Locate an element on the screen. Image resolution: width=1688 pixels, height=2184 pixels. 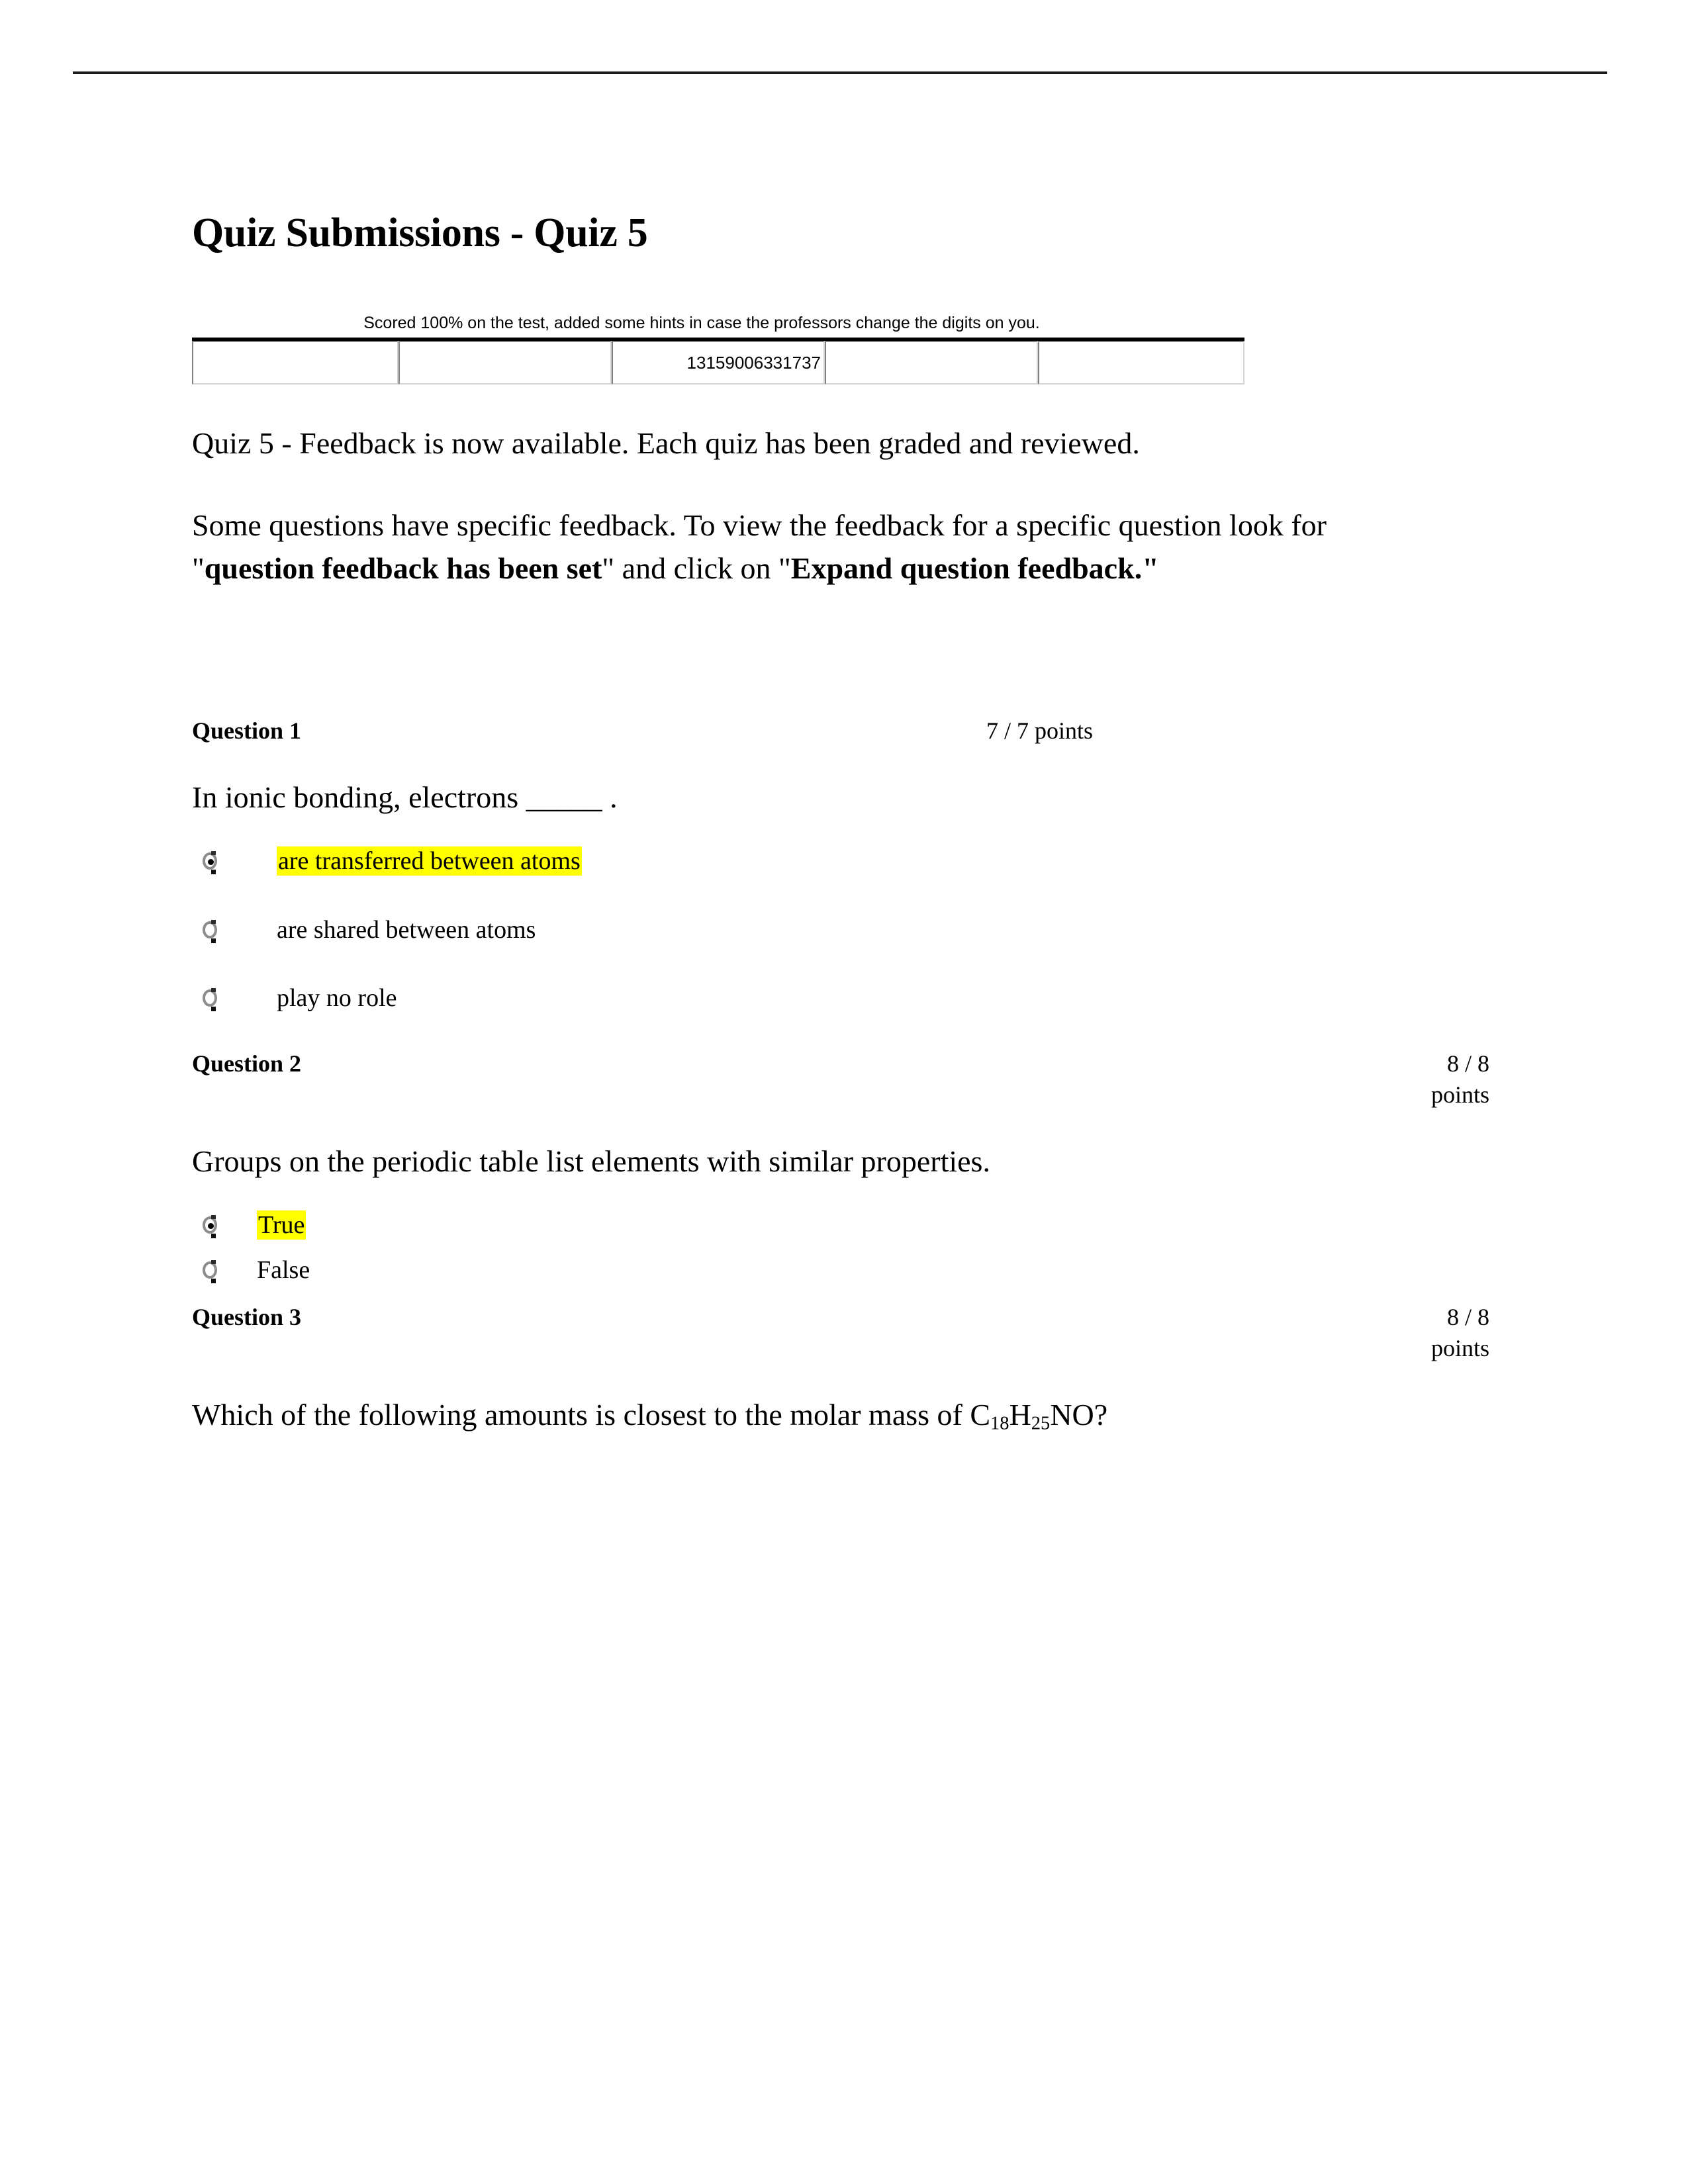
header-divider is located at coordinates (840, 72).